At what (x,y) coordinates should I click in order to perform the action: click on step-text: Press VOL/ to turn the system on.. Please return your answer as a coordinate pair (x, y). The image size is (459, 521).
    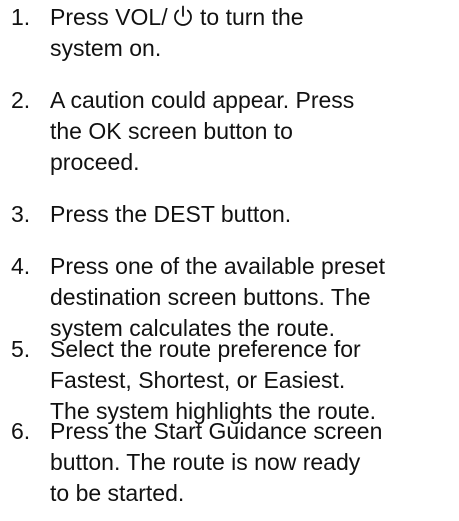
    Looking at the image, I should click on (252, 33).